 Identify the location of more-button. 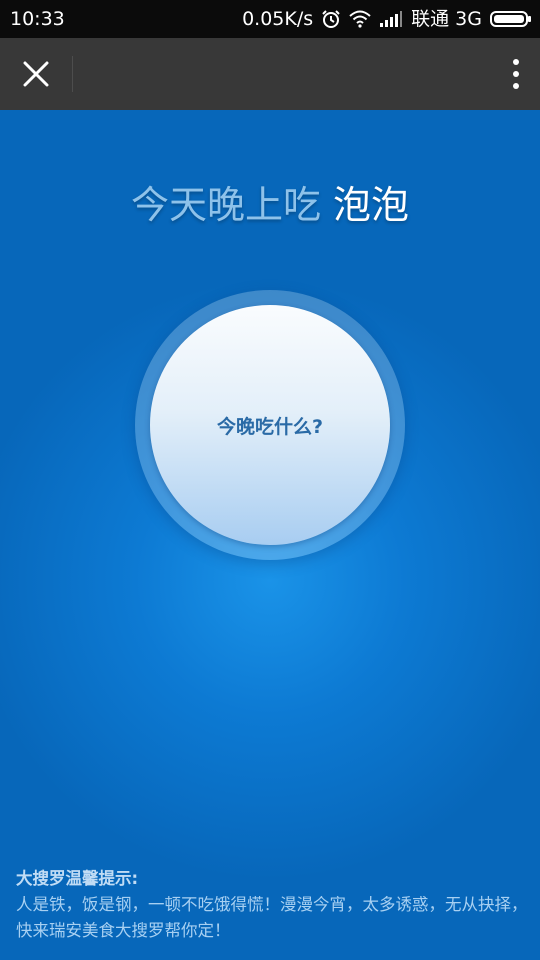
(498, 74).